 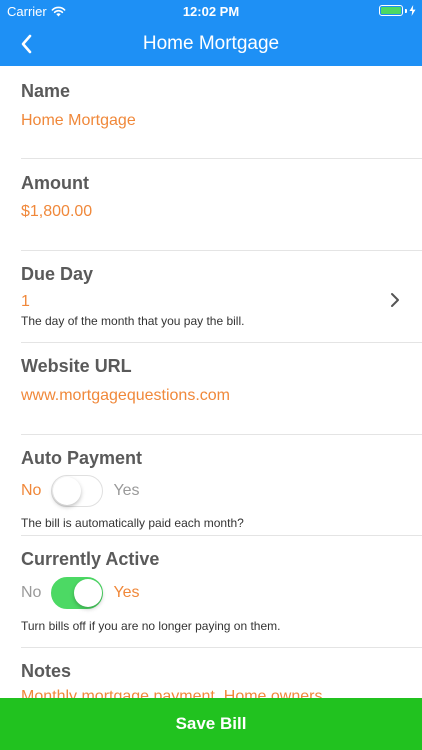 I want to click on name-value: Home Mortgage, so click(x=78, y=121).